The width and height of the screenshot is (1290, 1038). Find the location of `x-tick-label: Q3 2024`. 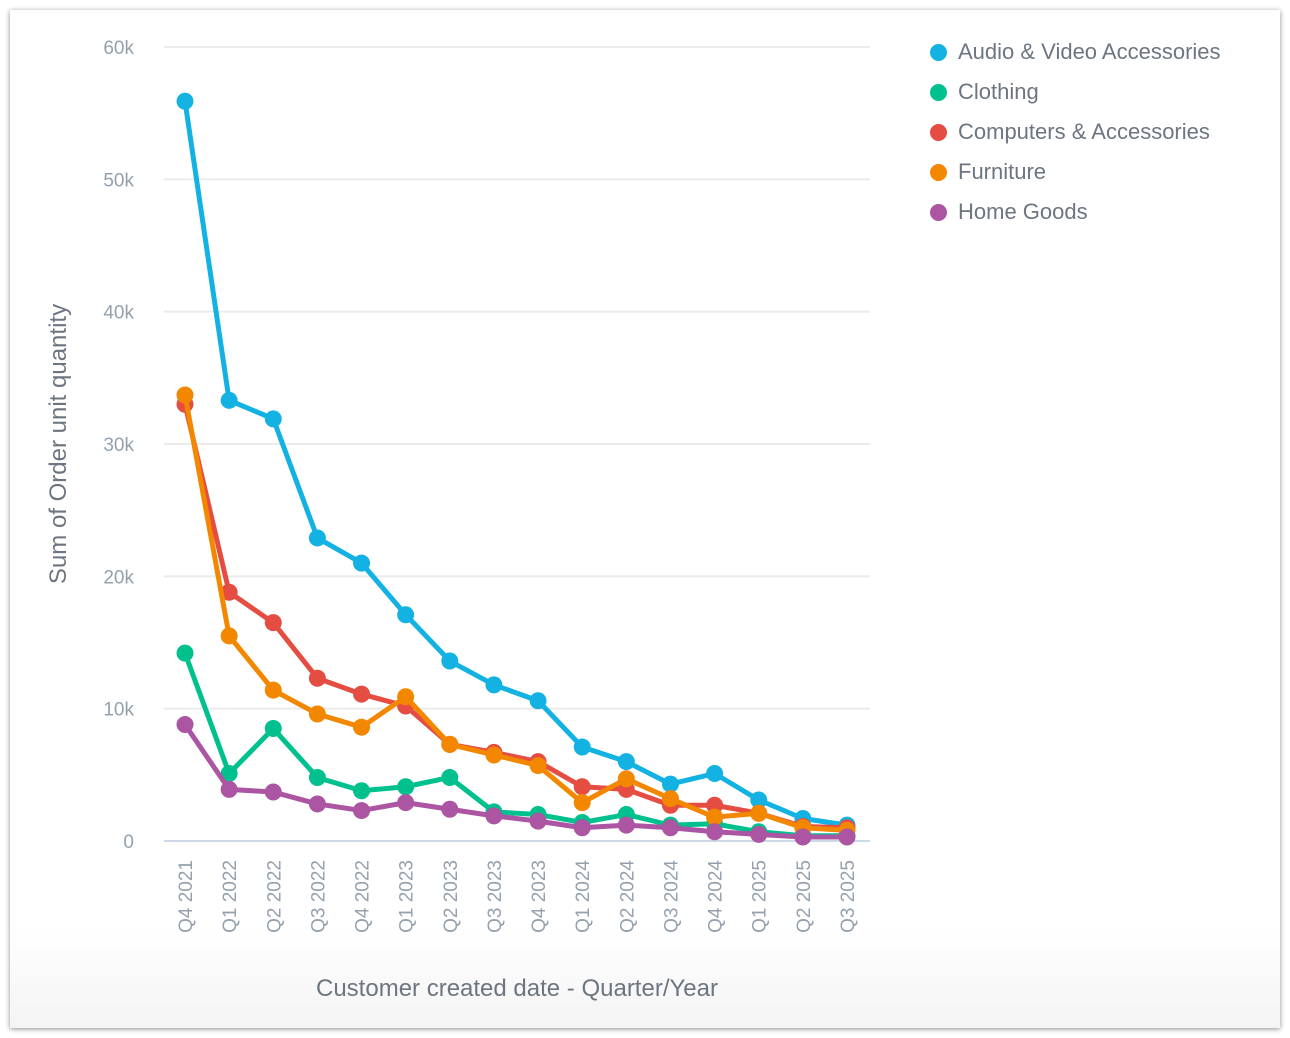

x-tick-label: Q3 2024 is located at coordinates (671, 896).